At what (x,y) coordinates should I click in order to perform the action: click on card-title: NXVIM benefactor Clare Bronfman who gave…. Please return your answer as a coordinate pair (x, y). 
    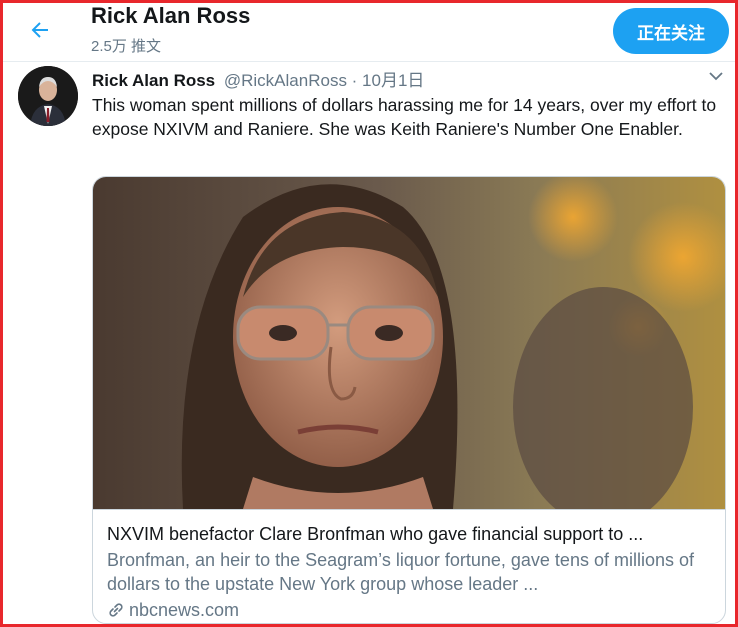
    Looking at the image, I should click on (375, 534).